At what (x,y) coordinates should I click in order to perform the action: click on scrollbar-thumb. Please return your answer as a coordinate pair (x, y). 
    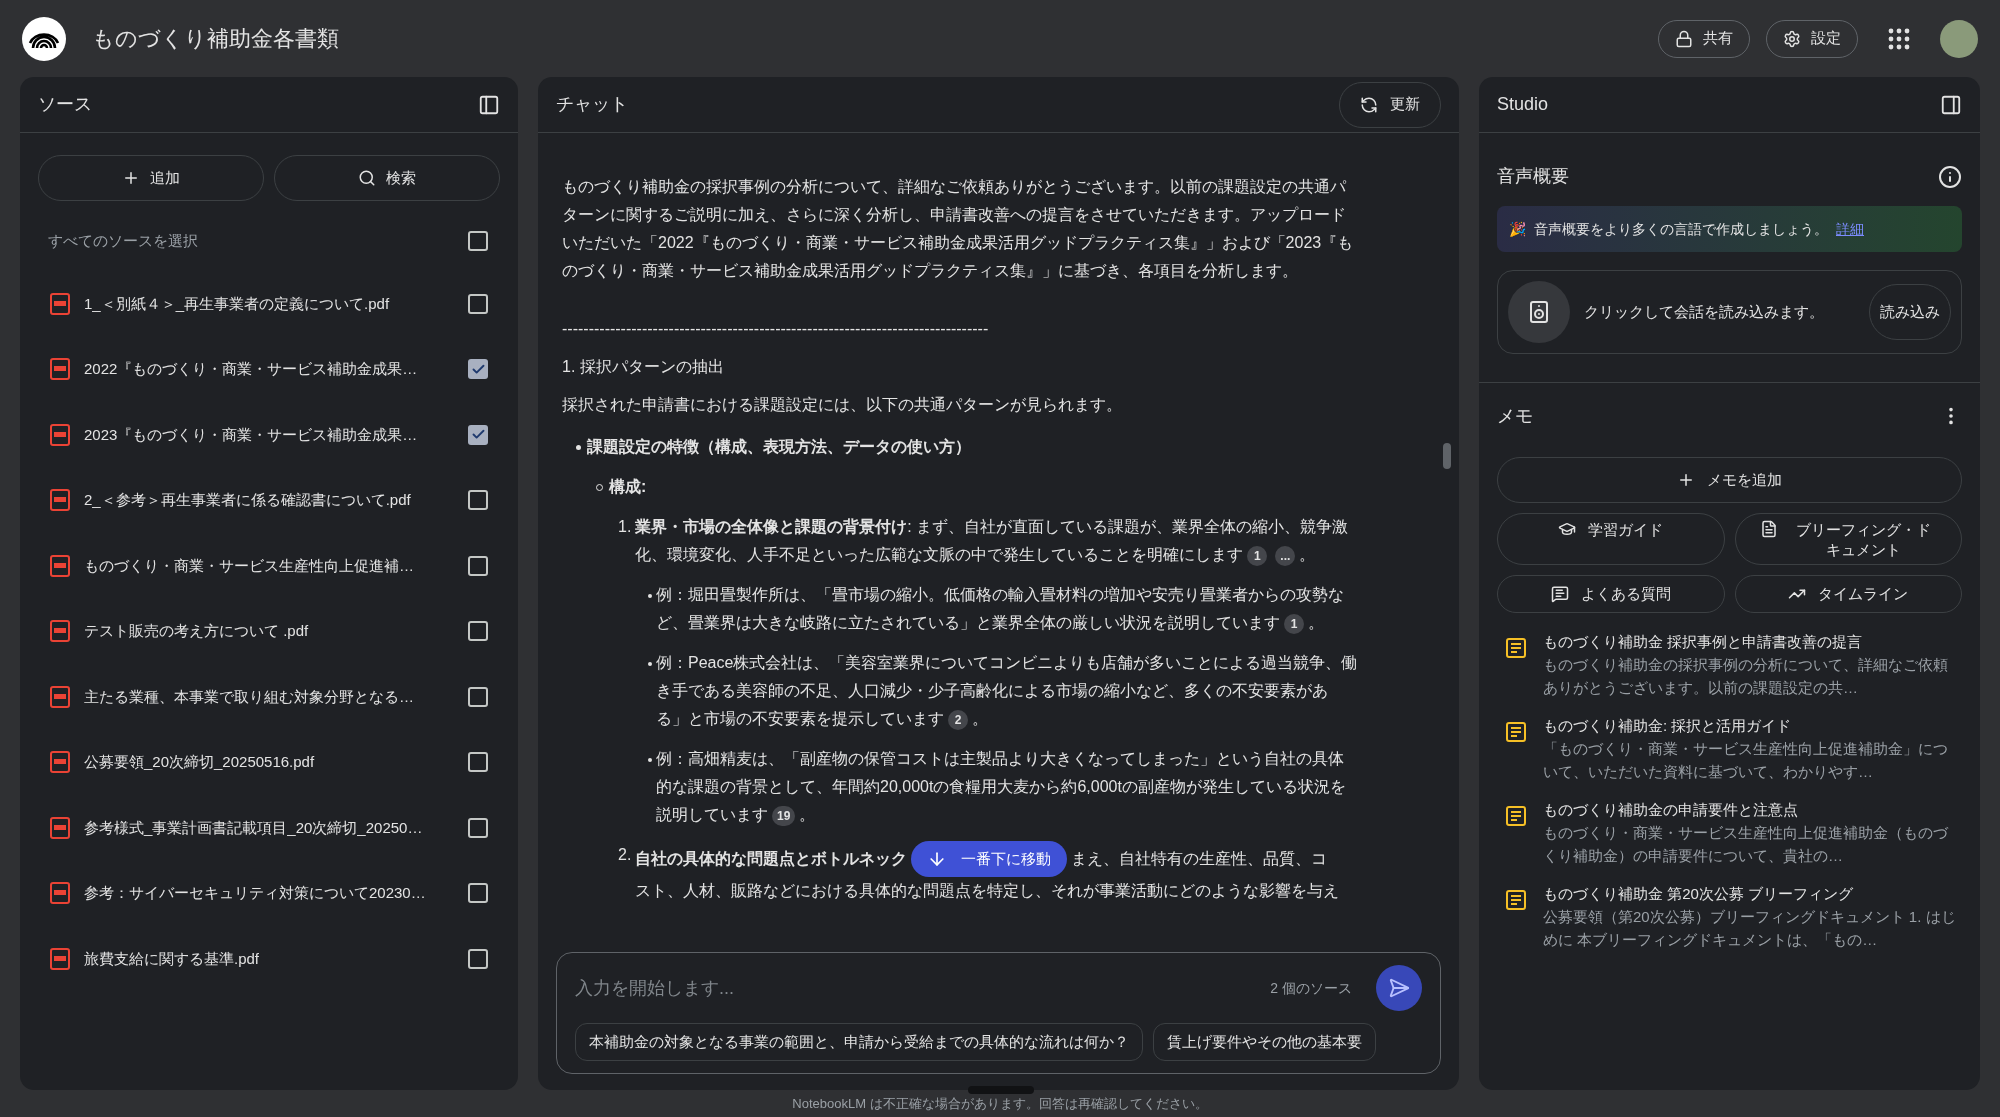
    Looking at the image, I should click on (1447, 456).